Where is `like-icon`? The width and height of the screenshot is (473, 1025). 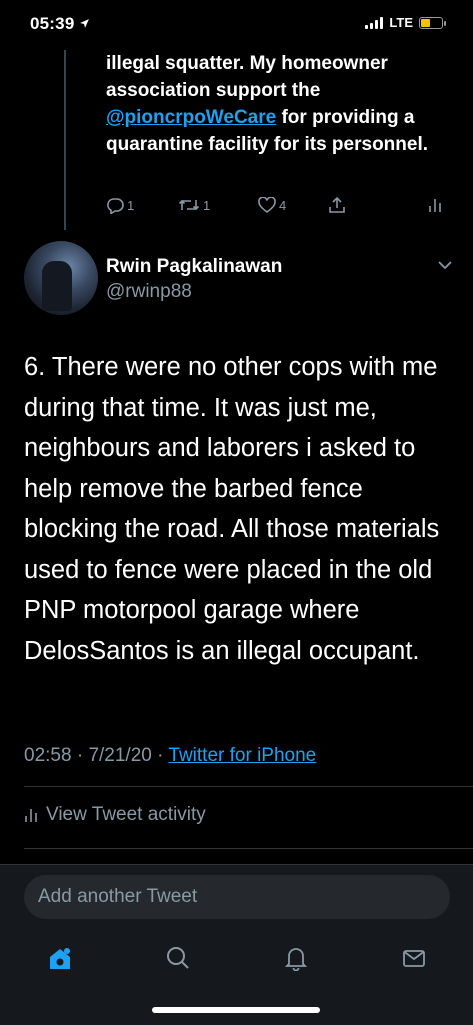
like-icon is located at coordinates (267, 205).